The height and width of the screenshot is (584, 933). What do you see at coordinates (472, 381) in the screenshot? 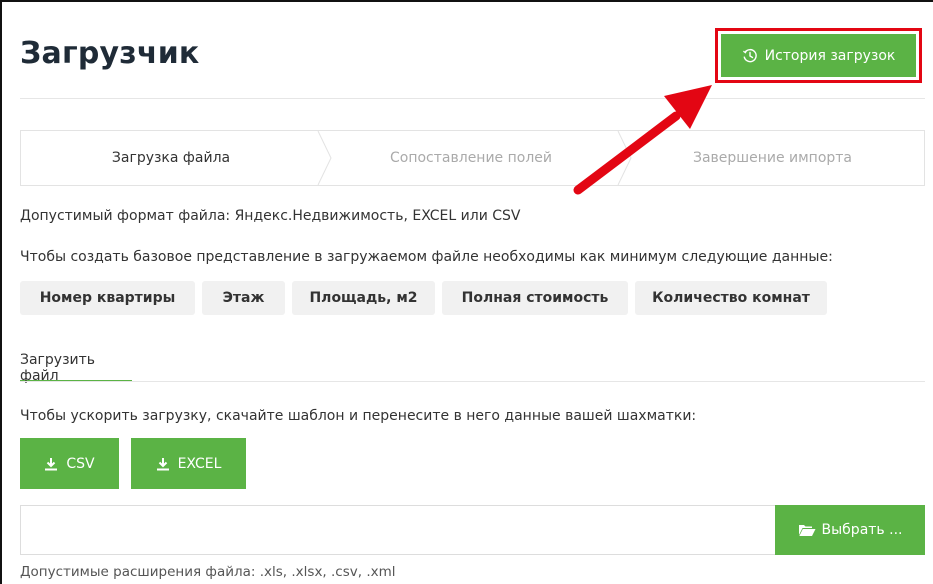
I see `tab-divider` at bounding box center [472, 381].